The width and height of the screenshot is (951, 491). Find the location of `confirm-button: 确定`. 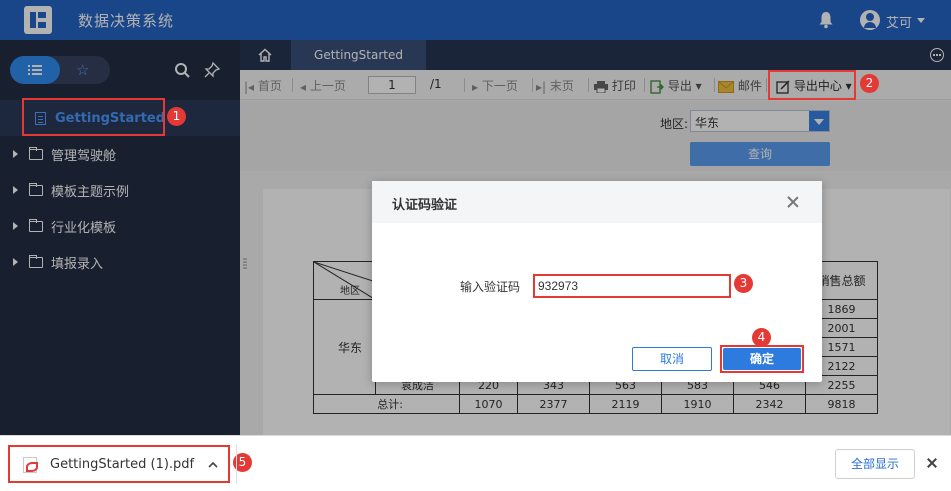

confirm-button: 确定 is located at coordinates (762, 359).